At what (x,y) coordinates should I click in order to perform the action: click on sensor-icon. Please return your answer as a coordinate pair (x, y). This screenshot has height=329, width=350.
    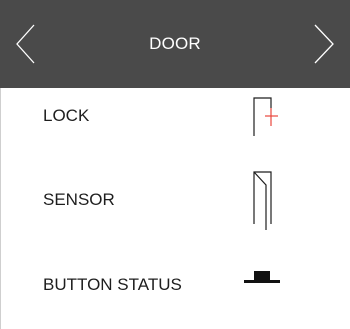
    Looking at the image, I should click on (265, 200).